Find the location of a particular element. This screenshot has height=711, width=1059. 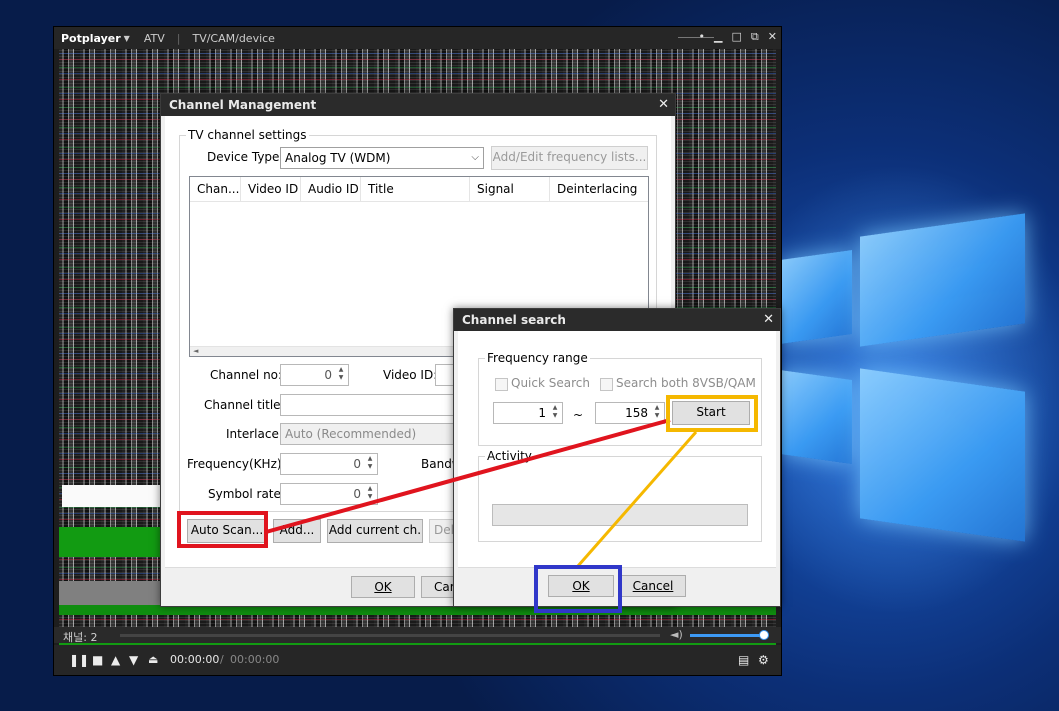

window-controls: • ▁ □ ⧉ ✕ is located at coordinates (738, 37).